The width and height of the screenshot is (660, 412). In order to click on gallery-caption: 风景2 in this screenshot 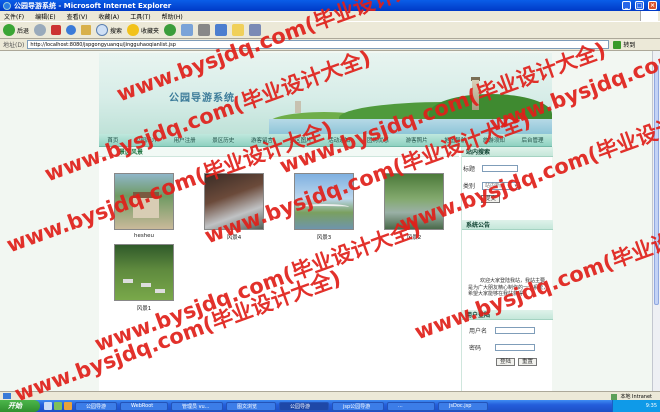, I will do `click(414, 237)`.